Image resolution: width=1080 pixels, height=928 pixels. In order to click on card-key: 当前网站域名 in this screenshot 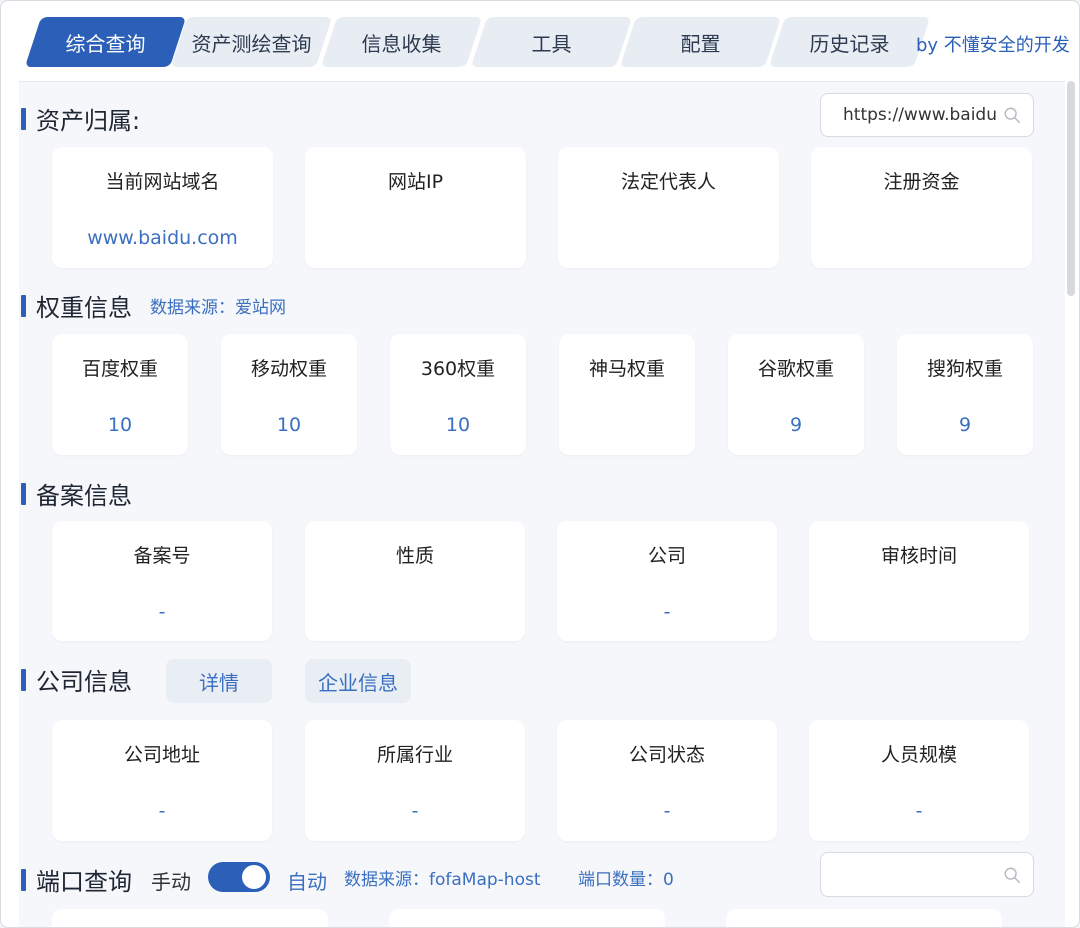, I will do `click(162, 182)`.